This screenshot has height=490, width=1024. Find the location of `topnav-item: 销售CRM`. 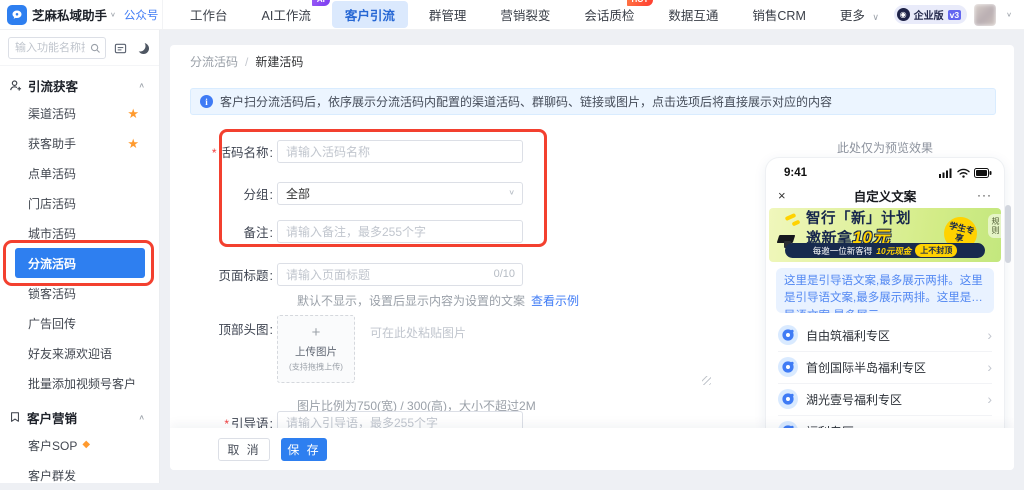

topnav-item: 销售CRM is located at coordinates (778, 14).